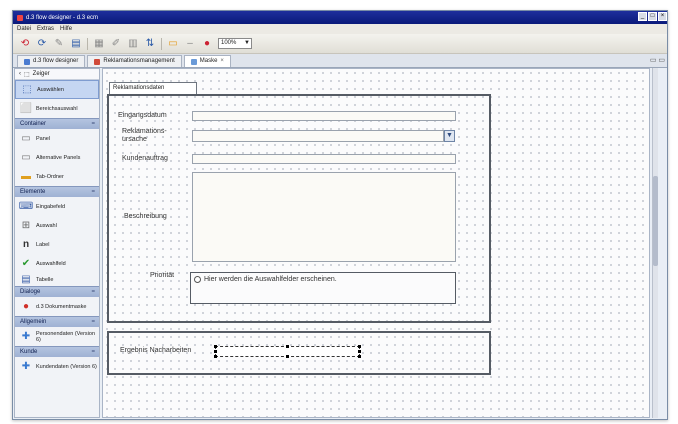  I want to click on input-field-icon: ⌨, so click(26, 206).